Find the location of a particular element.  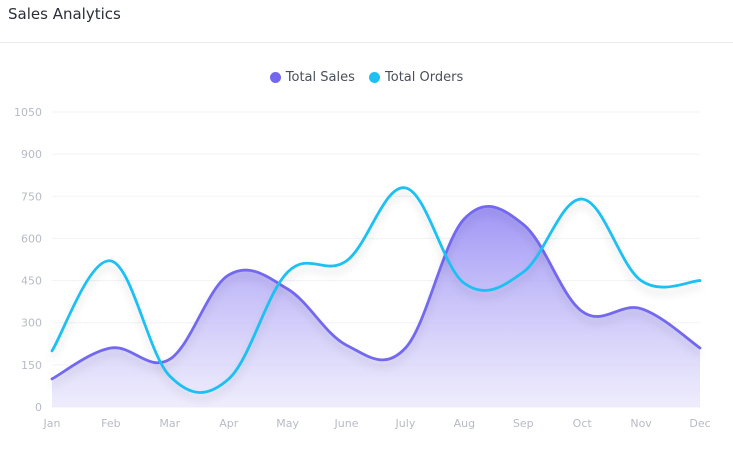

x-tick-label: Oct is located at coordinates (583, 423).